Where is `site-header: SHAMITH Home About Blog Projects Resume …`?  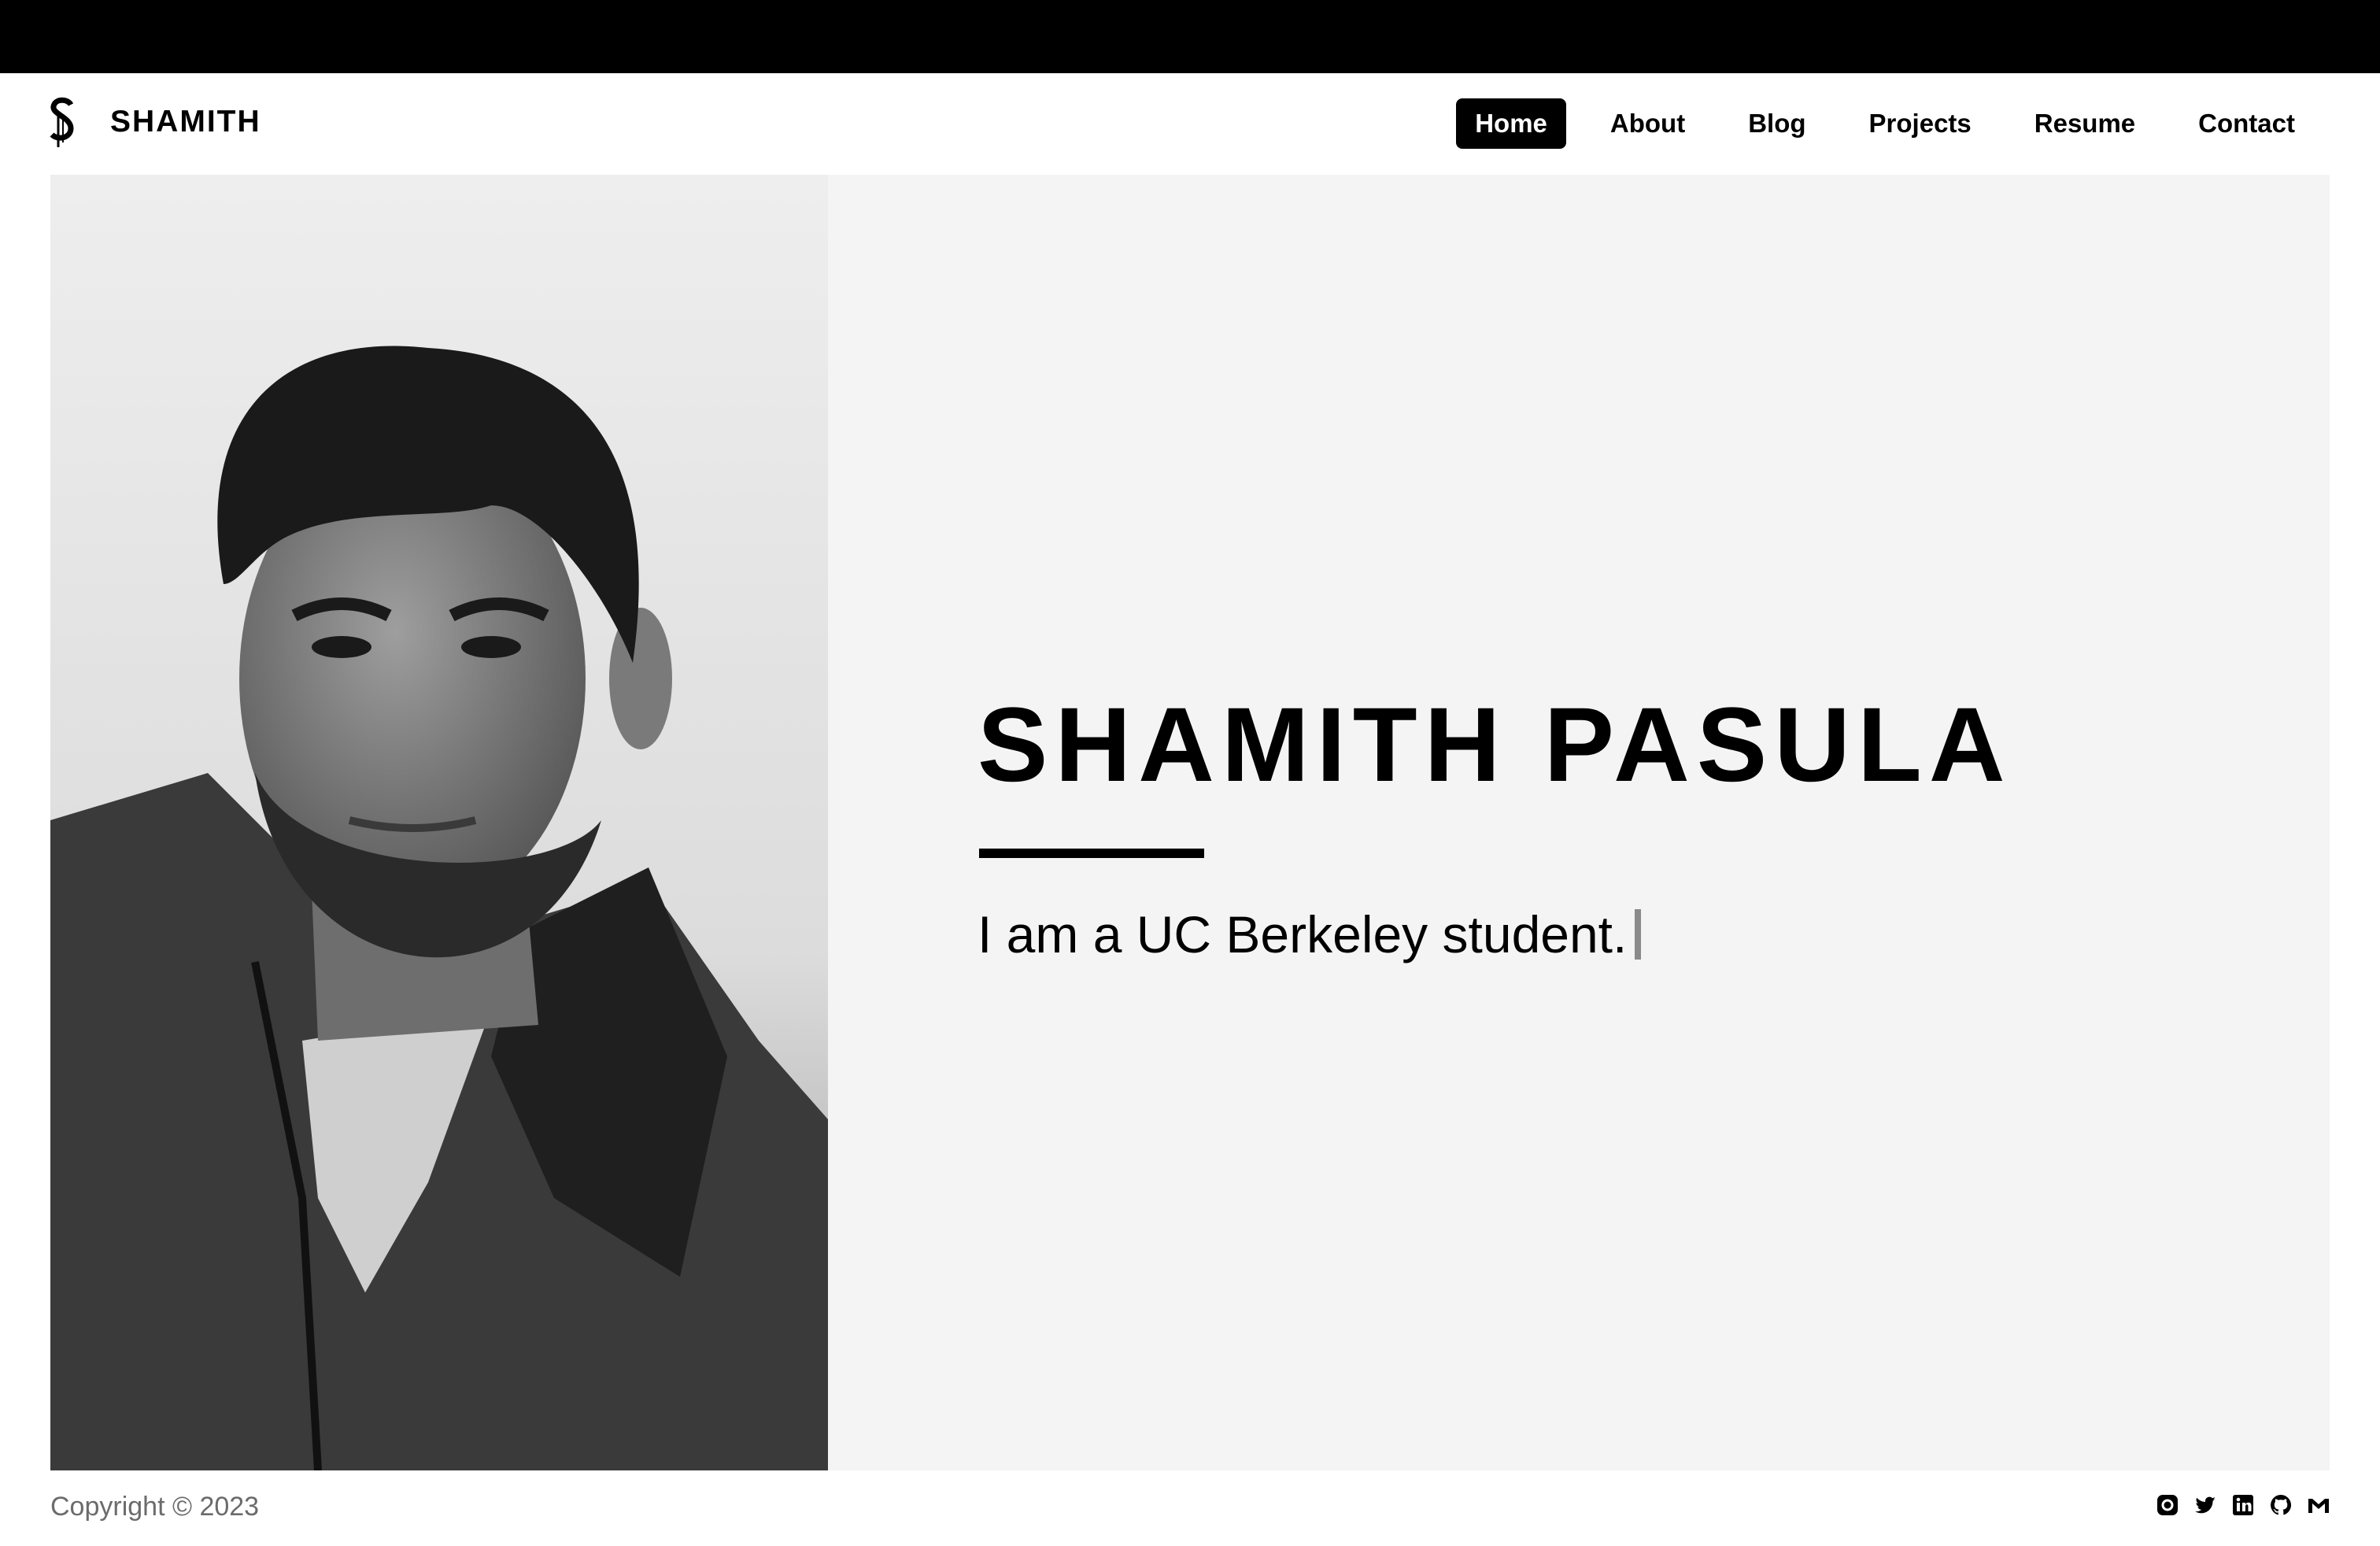 site-header: SHAMITH Home About Blog Projects Resume … is located at coordinates (1190, 123).